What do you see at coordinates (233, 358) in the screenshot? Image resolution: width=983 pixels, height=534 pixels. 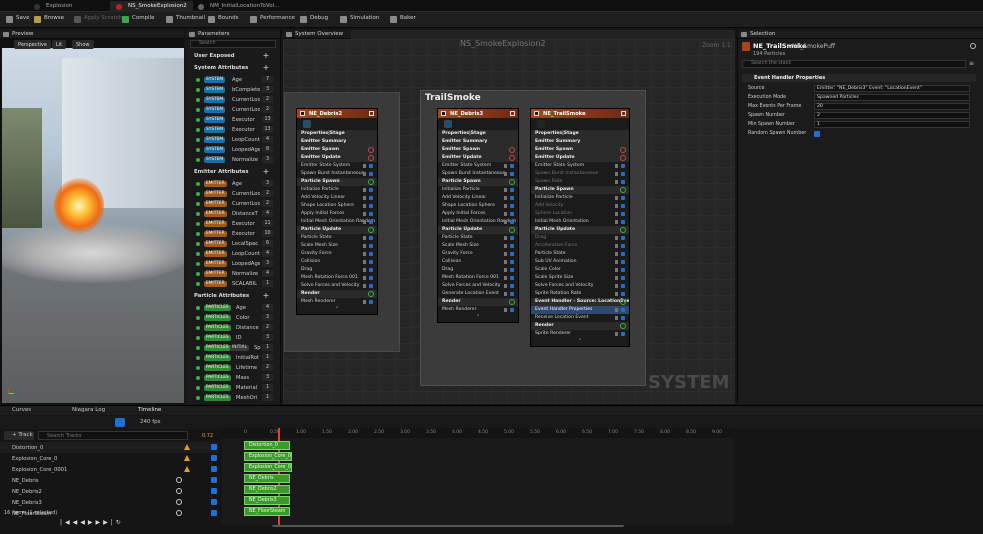 I see `parameter-row: PARTICLES InitialRot 1` at bounding box center [233, 358].